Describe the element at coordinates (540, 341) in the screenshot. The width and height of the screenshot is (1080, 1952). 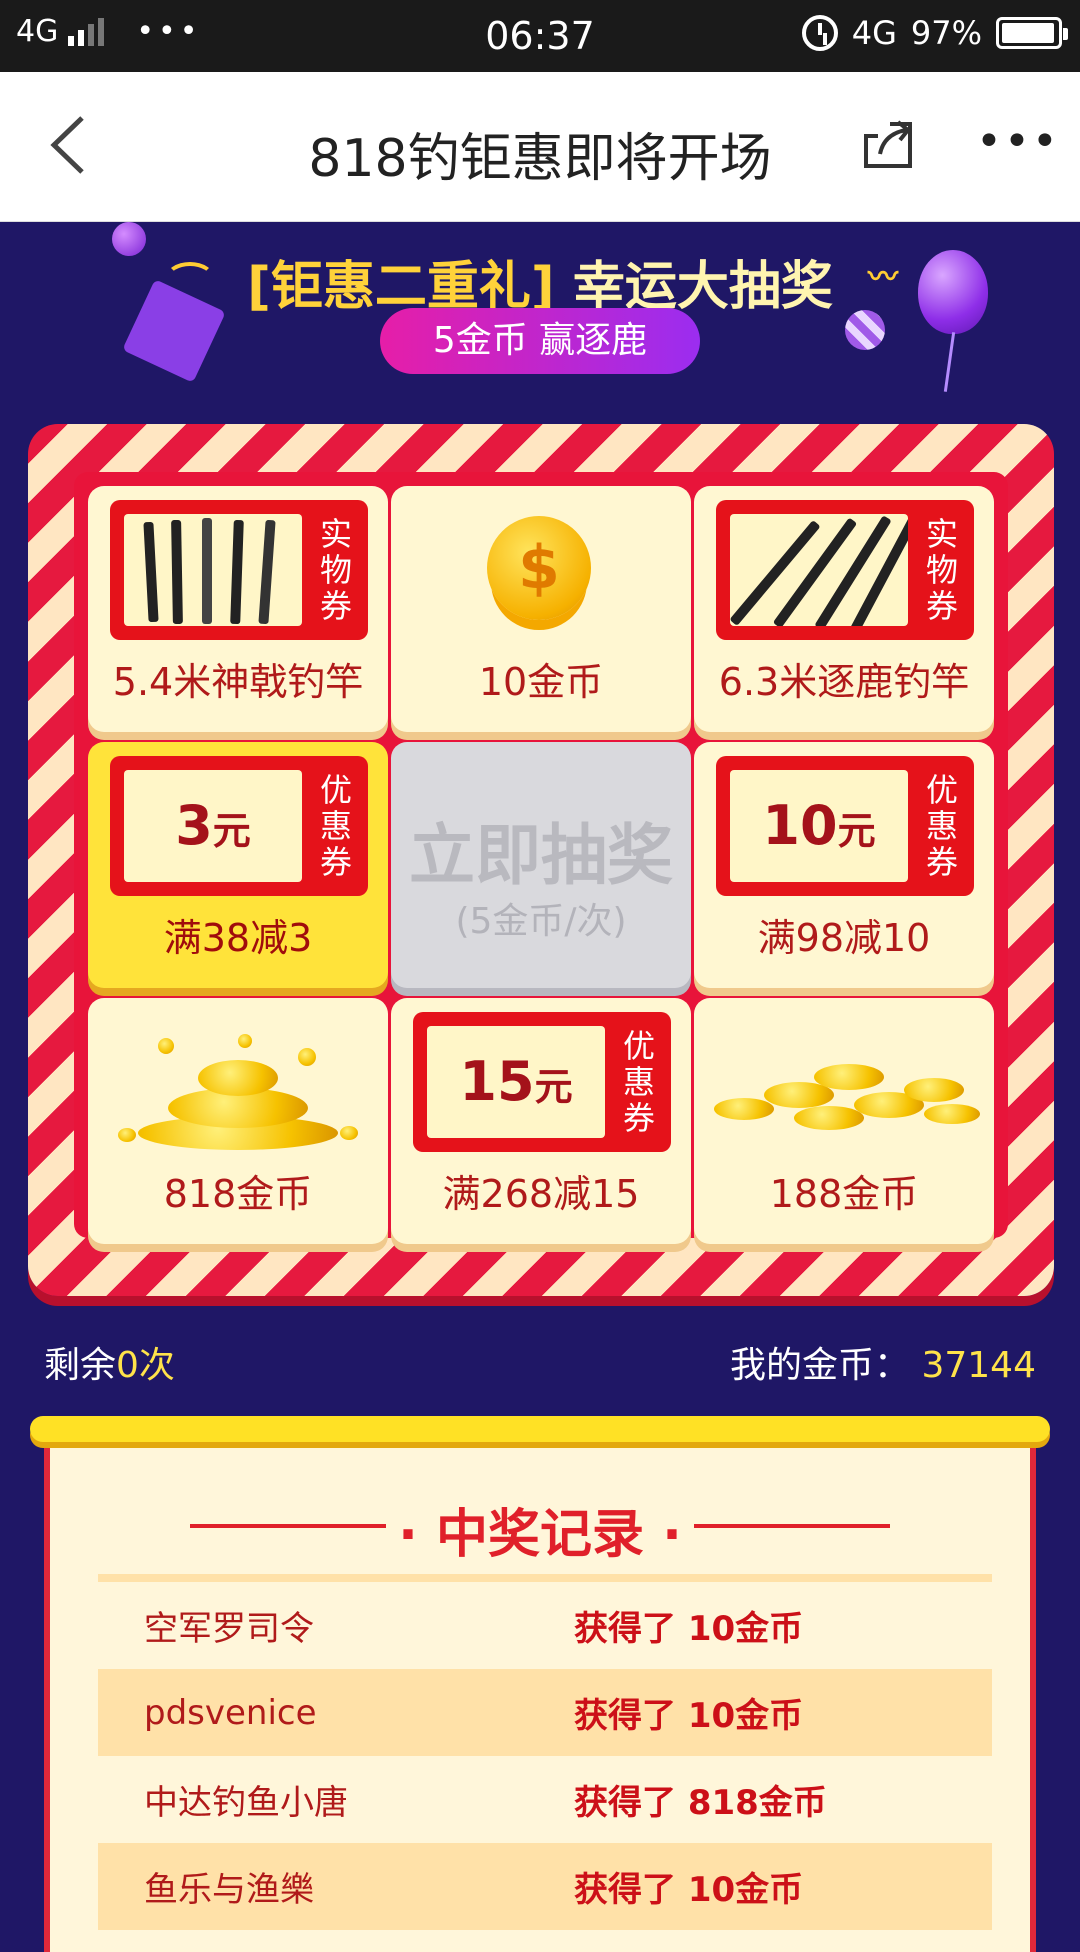
I see `banner-subtitle: 5金币 赢逐鹿` at that location.